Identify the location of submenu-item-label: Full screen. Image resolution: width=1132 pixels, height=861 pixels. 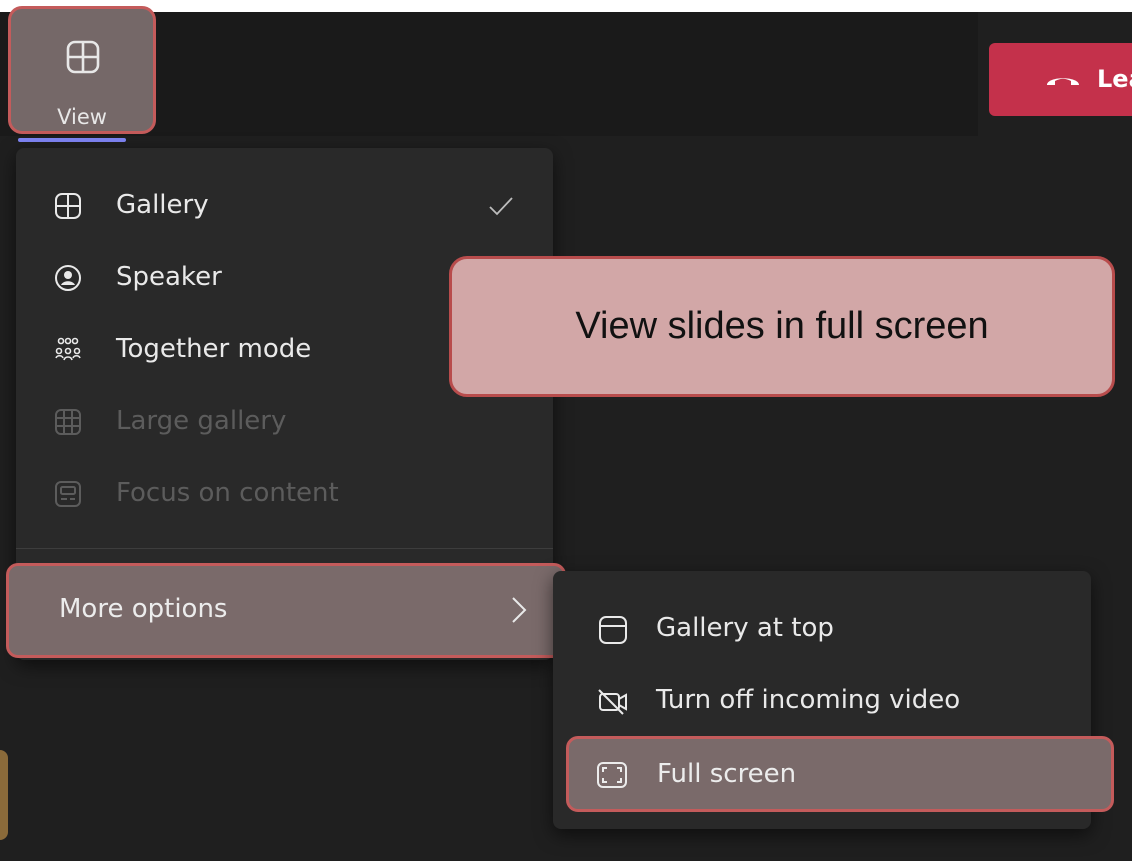
(727, 774).